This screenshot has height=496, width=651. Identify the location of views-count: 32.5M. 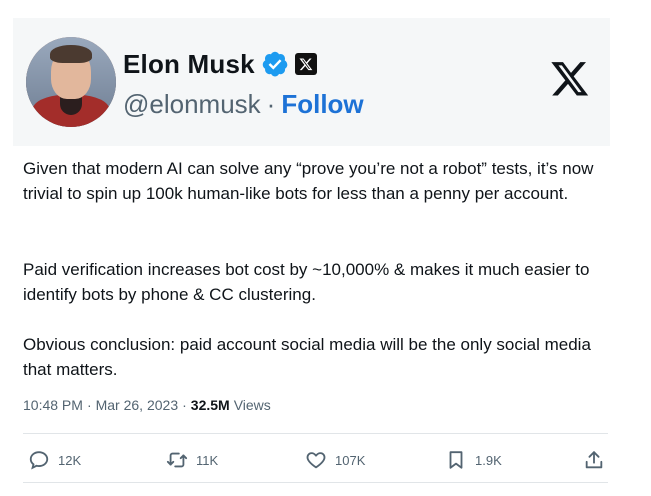
(210, 405).